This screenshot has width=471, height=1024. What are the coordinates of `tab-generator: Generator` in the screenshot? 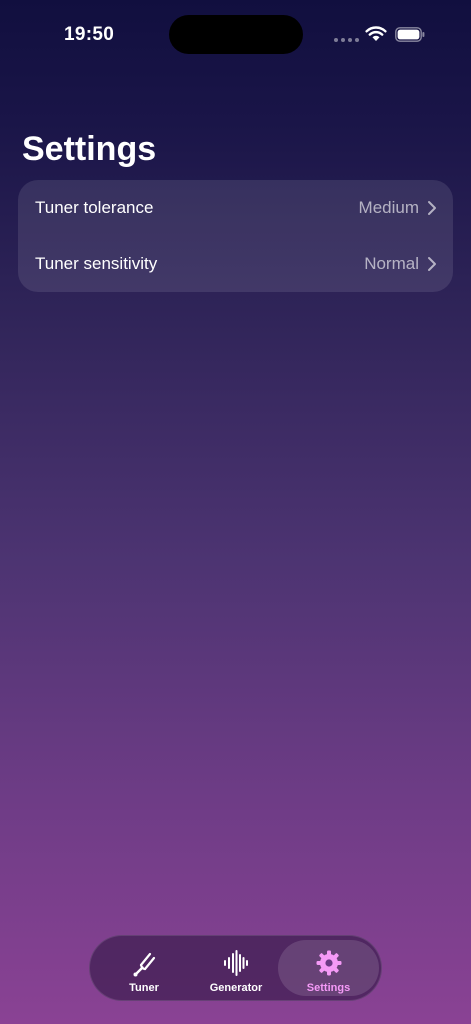 It's located at (236, 968).